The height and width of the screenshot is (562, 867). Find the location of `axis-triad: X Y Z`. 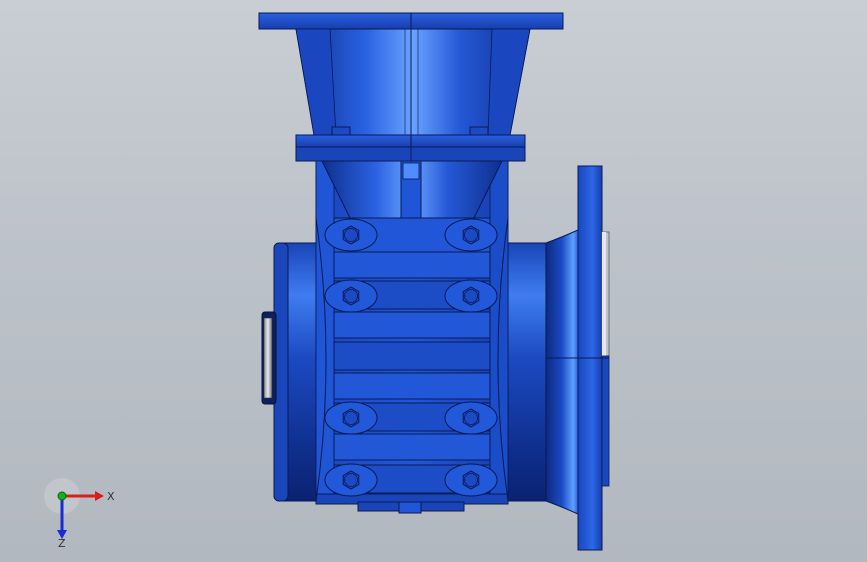

axis-triad: X Y Z is located at coordinates (79, 513).